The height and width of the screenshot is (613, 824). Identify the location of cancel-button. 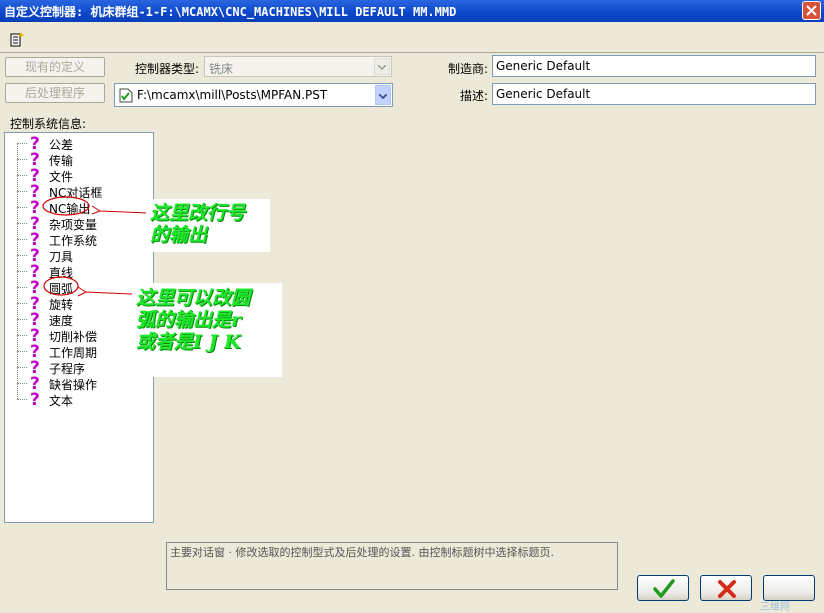
(726, 588).